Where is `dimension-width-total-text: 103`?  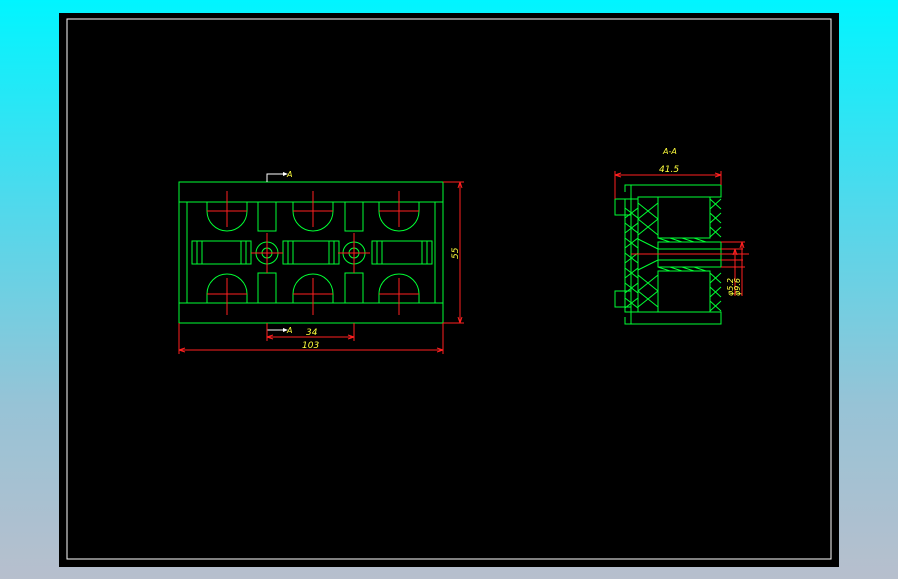 dimension-width-total-text: 103 is located at coordinates (310, 346).